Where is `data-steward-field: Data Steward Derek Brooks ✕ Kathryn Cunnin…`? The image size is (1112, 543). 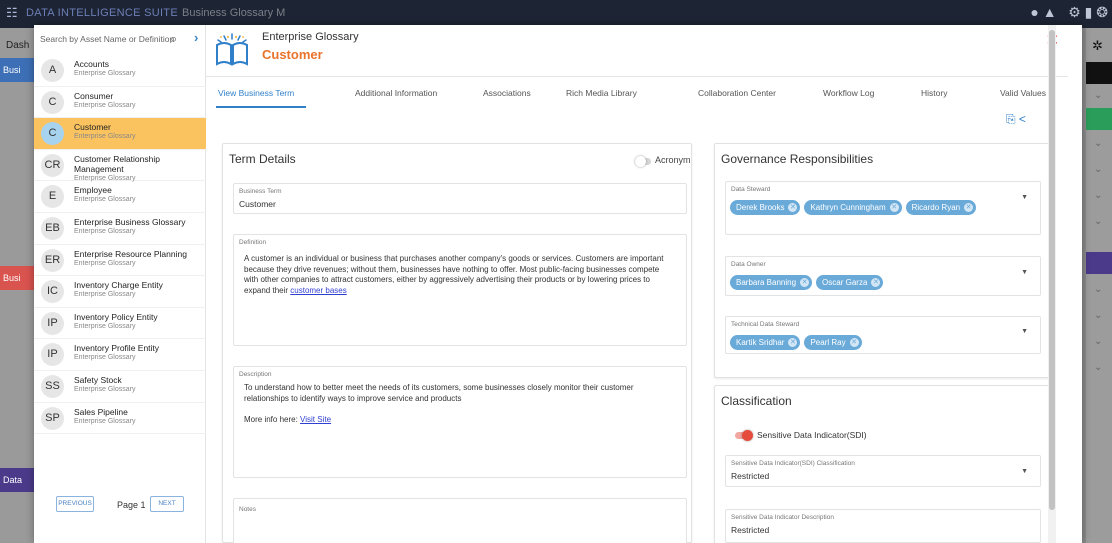 data-steward-field: Data Steward Derek Brooks ✕ Kathryn Cunnin… is located at coordinates (883, 208).